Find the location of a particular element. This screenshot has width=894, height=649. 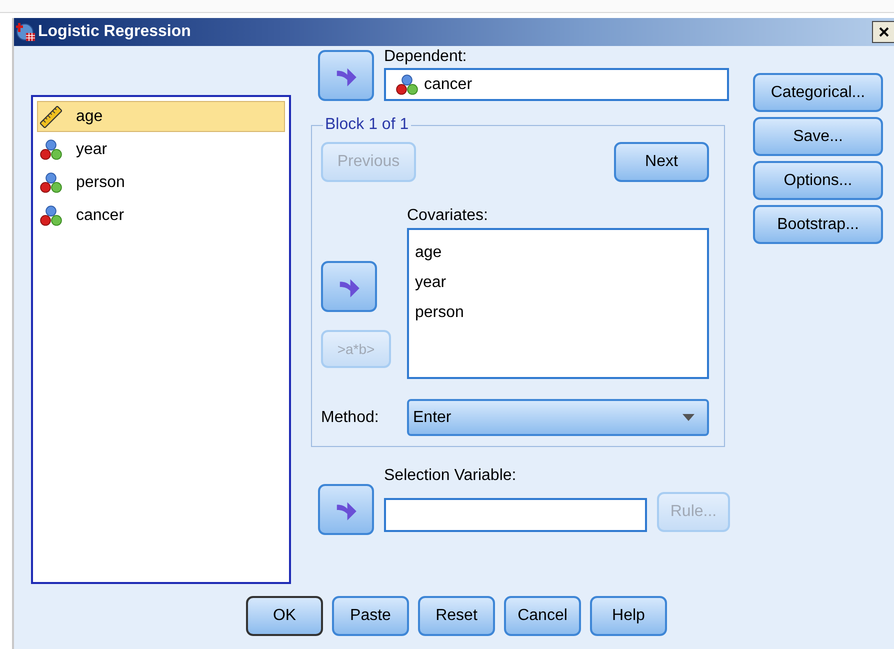

method-value: Enter is located at coordinates (432, 417).